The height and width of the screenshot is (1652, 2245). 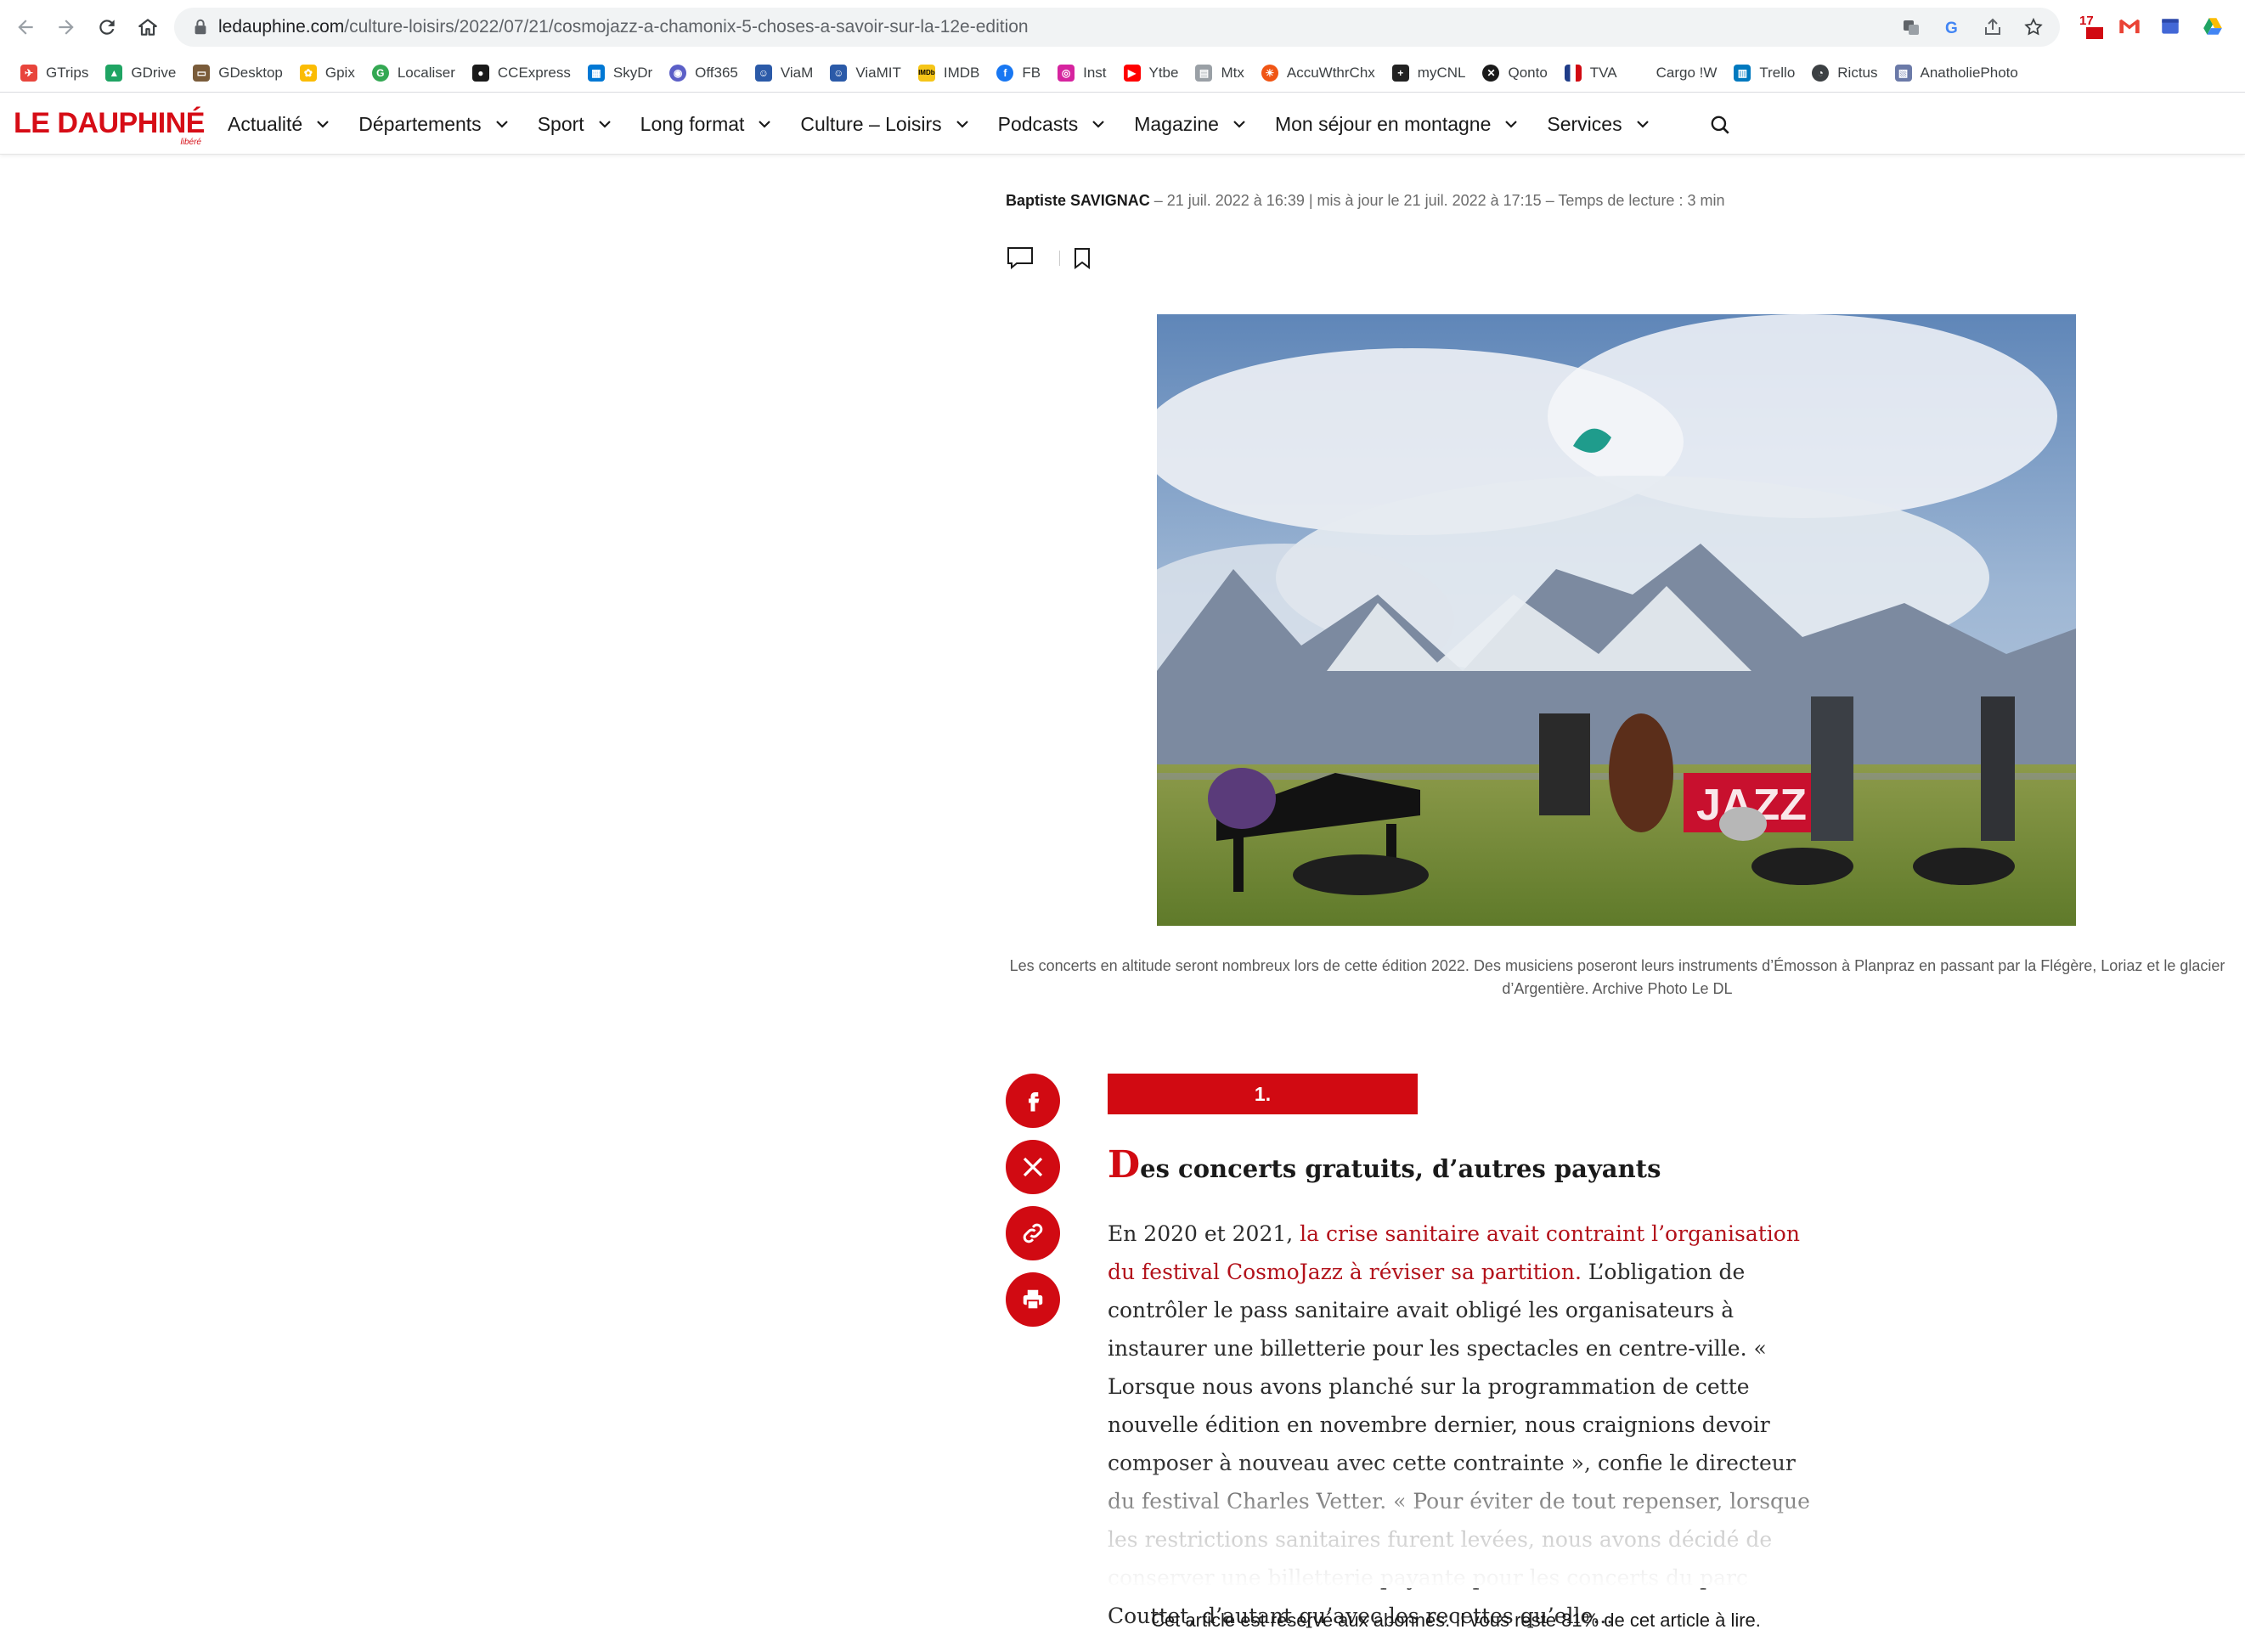 I want to click on bookmark-skydr: ▦ SkyDr, so click(x=622, y=73).